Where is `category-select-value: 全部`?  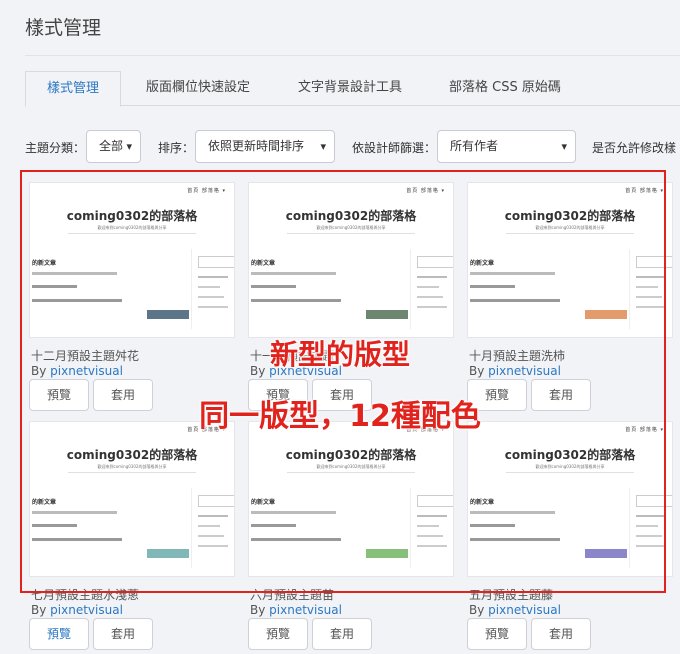
category-select-value: 全部 is located at coordinates (111, 146).